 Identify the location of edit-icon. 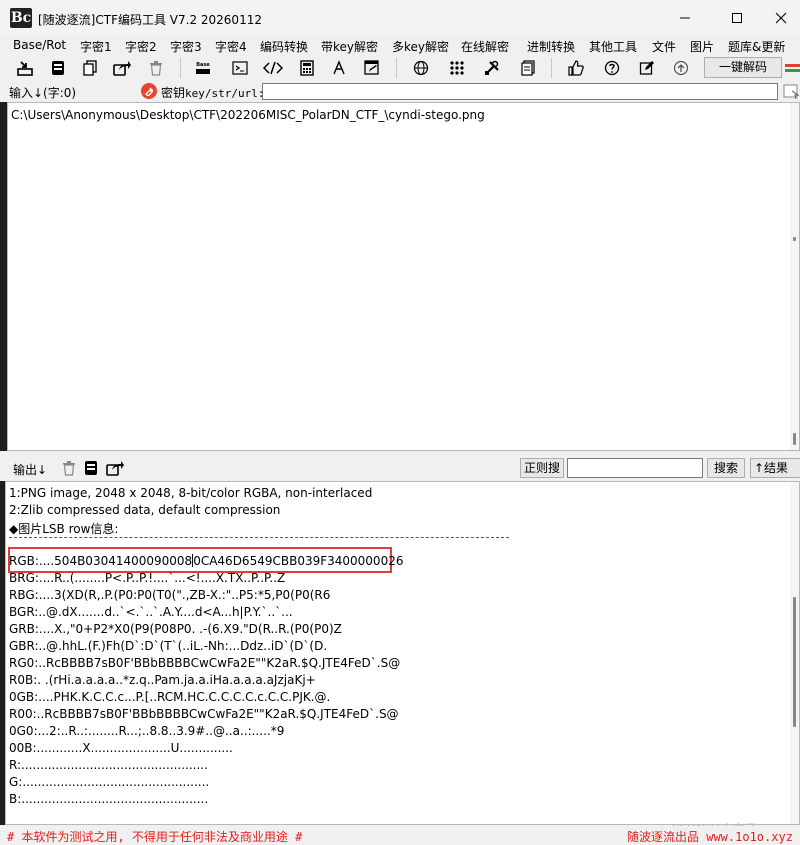
(371, 67).